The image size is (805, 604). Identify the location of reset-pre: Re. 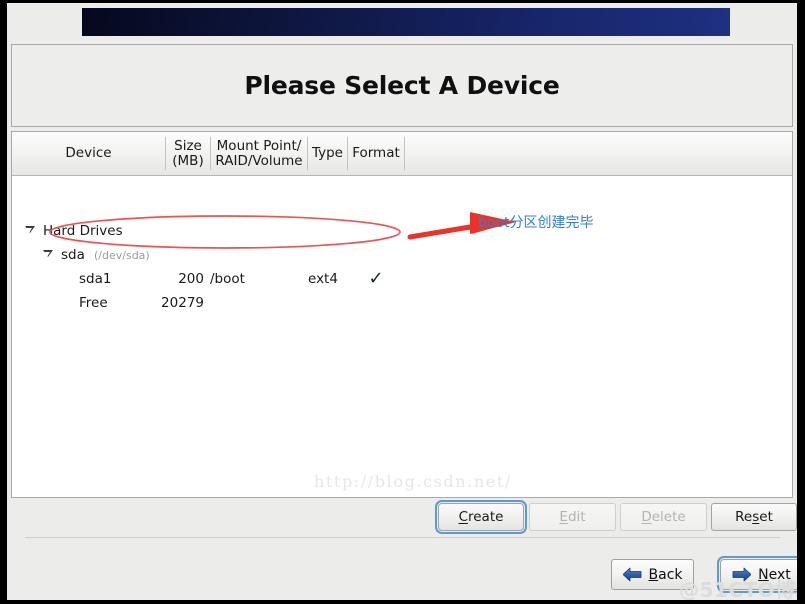
(744, 517).